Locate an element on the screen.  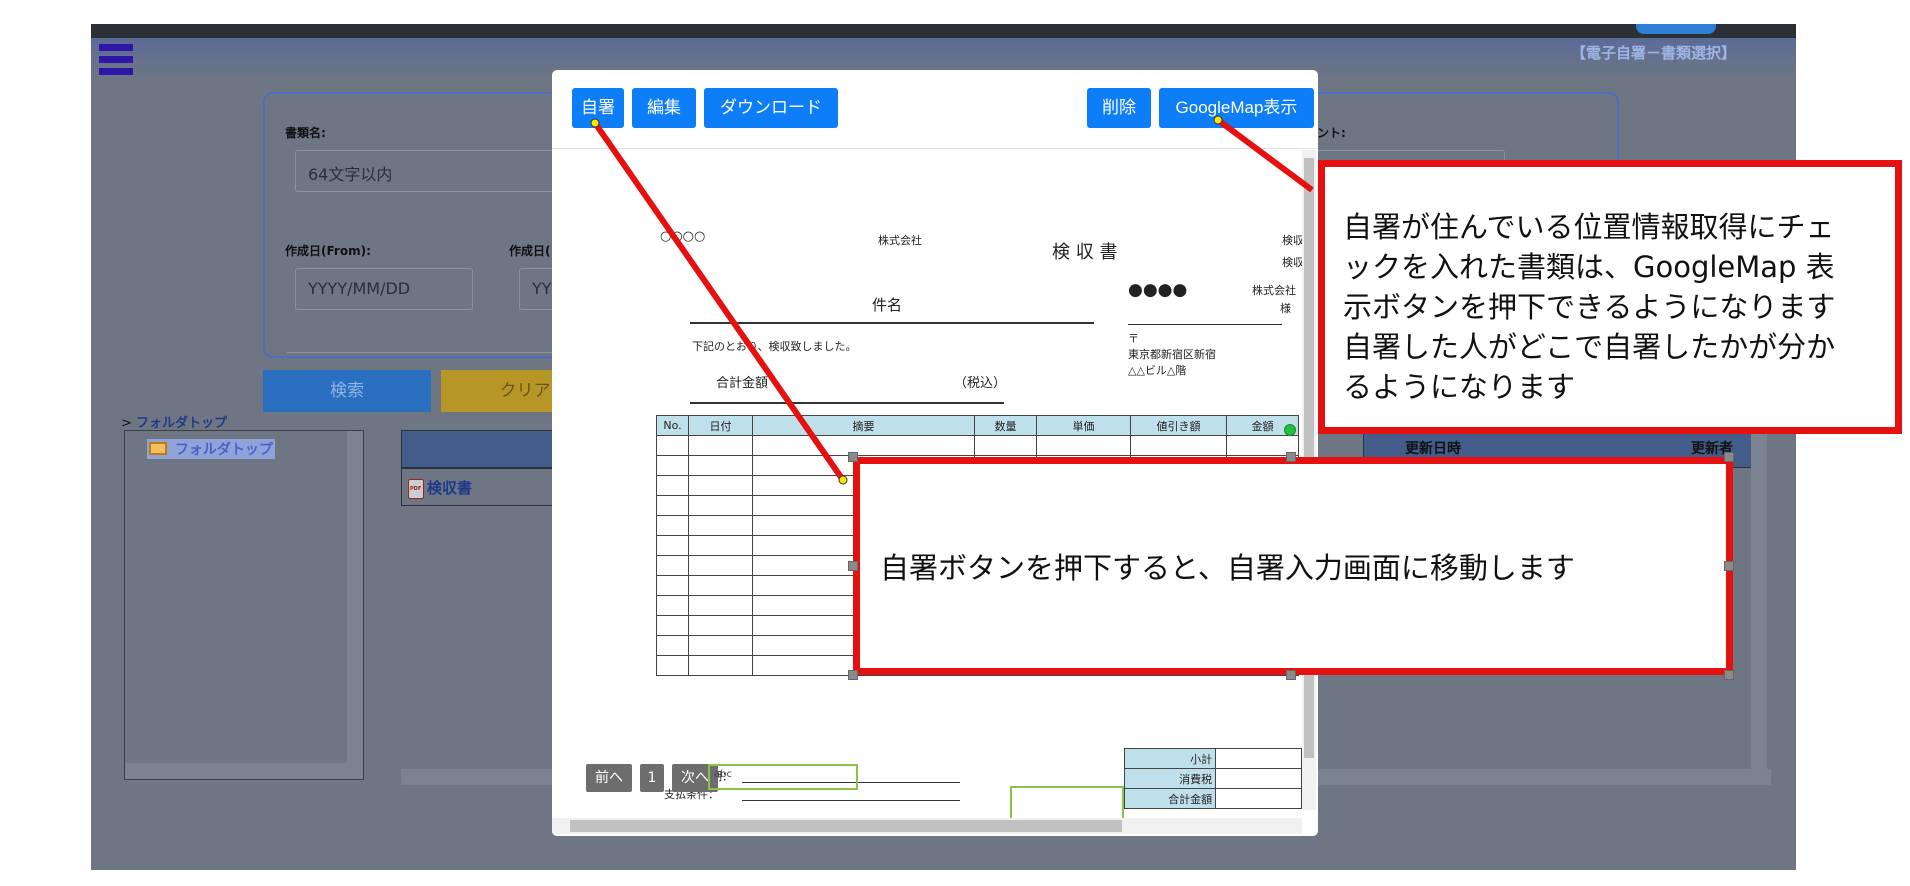
annotation-anchor-googlemap is located at coordinates (1218, 120).